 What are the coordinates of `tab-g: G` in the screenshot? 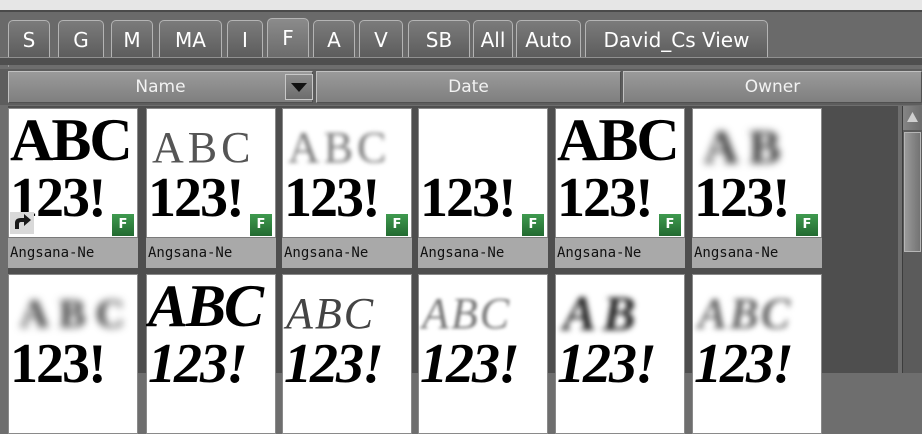 It's located at (81, 39).